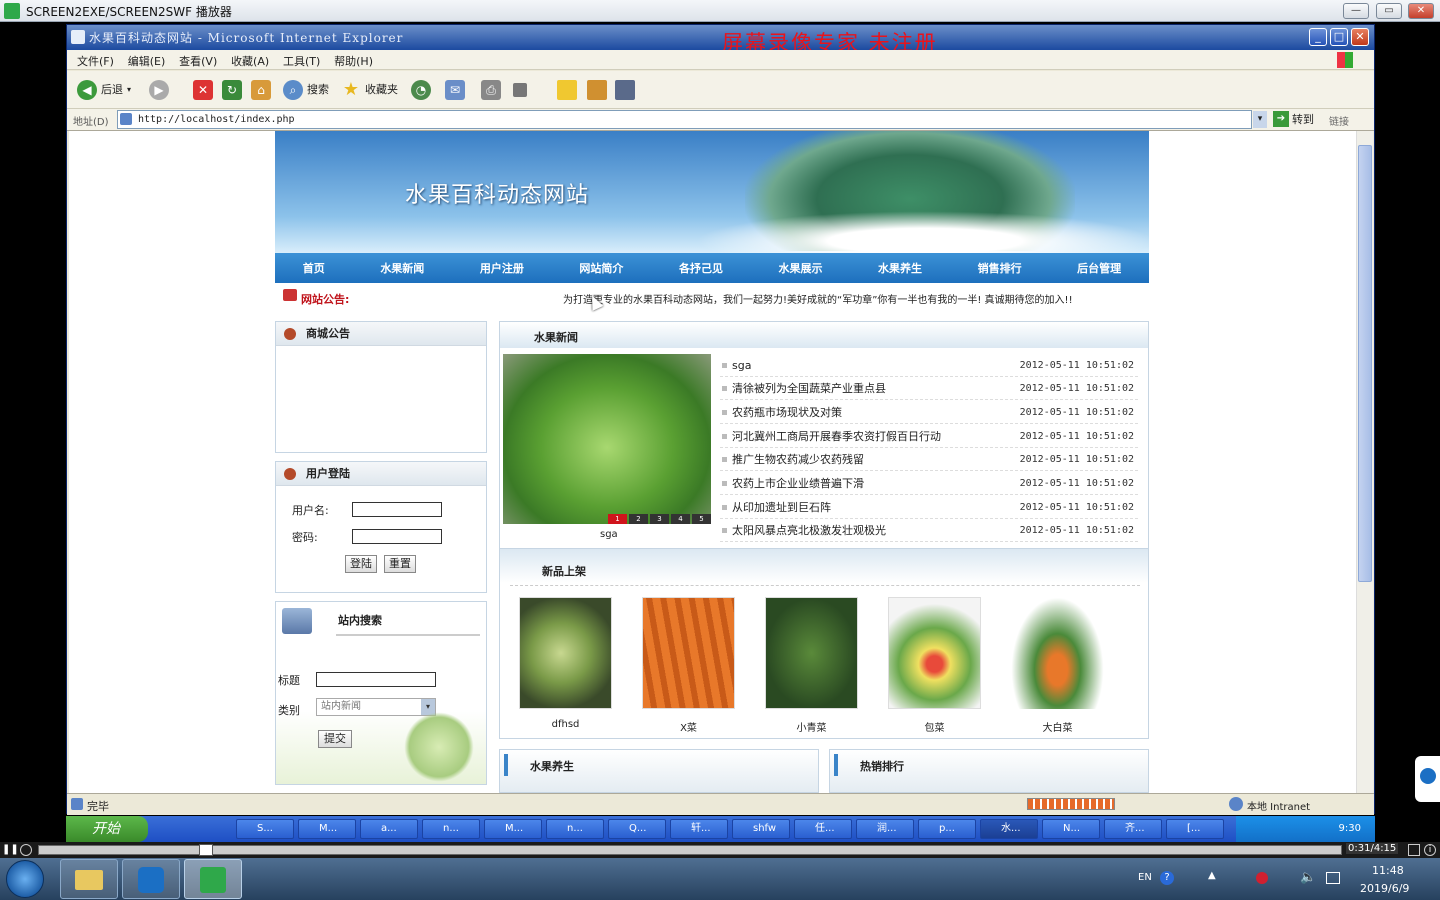 Image resolution: width=1440 pixels, height=900 pixels. I want to click on volume-icon: 🔈, so click(1308, 877).